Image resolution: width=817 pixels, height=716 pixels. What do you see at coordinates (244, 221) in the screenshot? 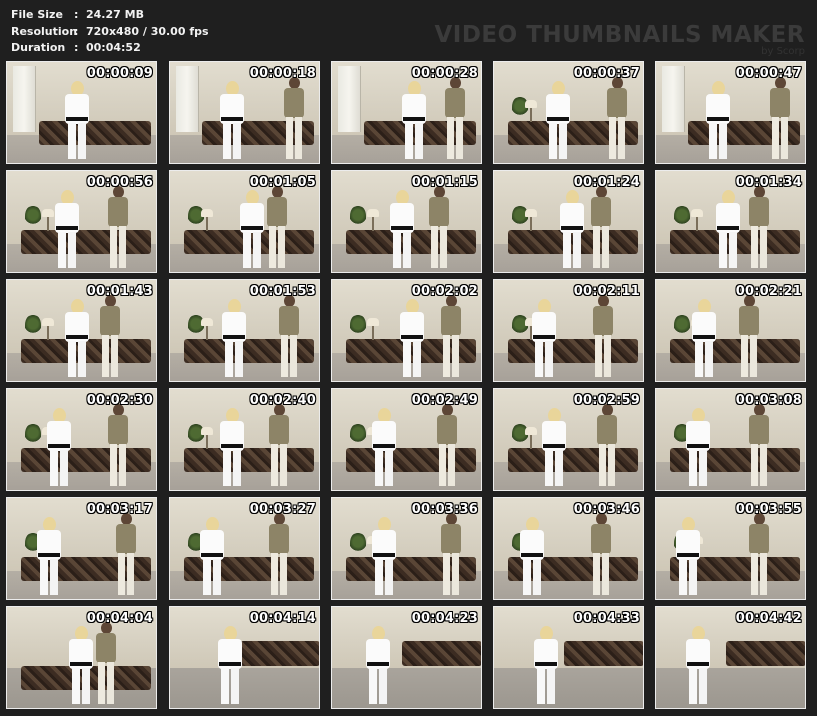
I see `thumbnail-tile: 00:01:05` at bounding box center [244, 221].